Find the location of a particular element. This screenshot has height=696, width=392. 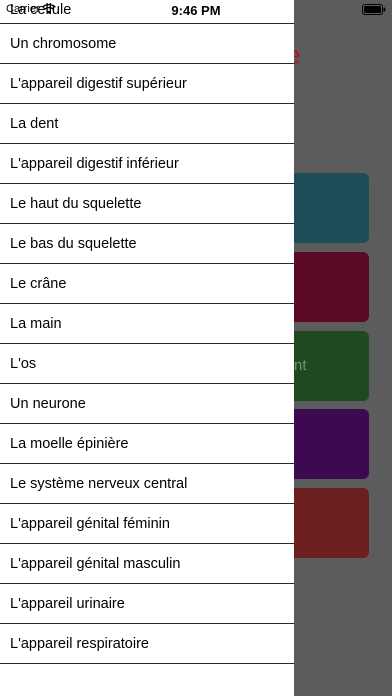

menu-item-label: Le système nerveux central is located at coordinates (99, 483).